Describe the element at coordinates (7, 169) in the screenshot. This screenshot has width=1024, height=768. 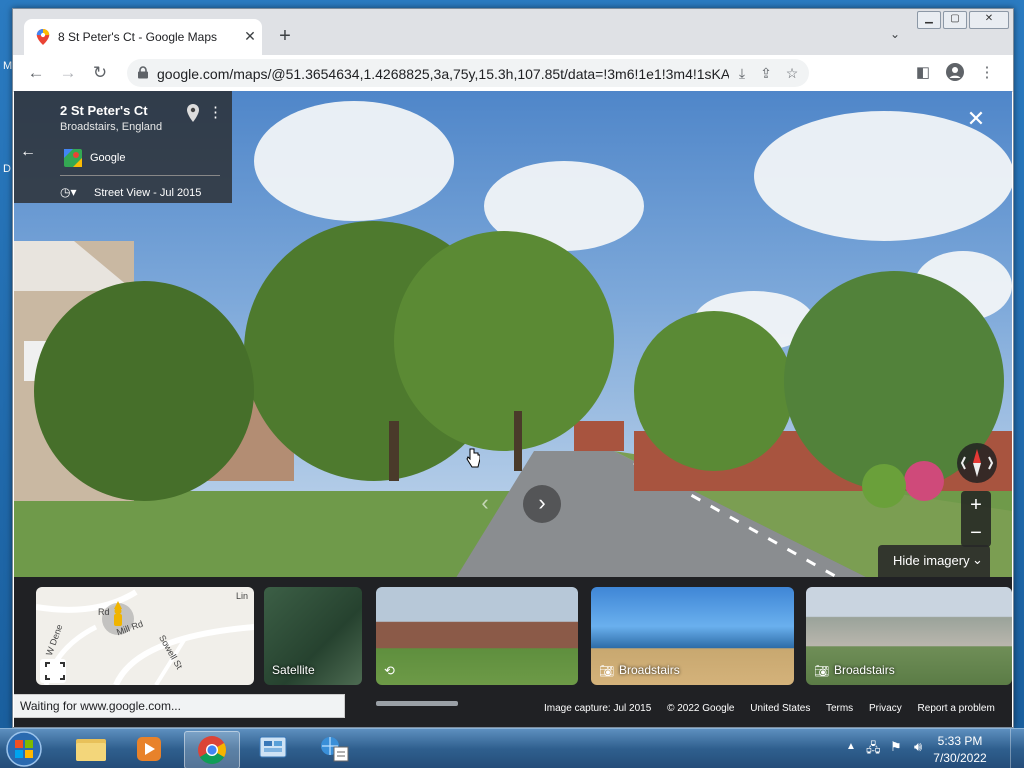
I see `desktop-icon-fragment: D` at that location.